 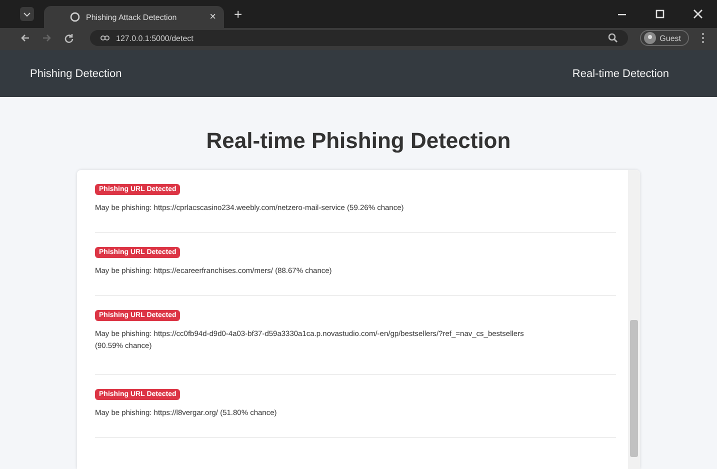 What do you see at coordinates (134, 17) in the screenshot?
I see `browser-tab: Phishing Attack Detection ×` at bounding box center [134, 17].